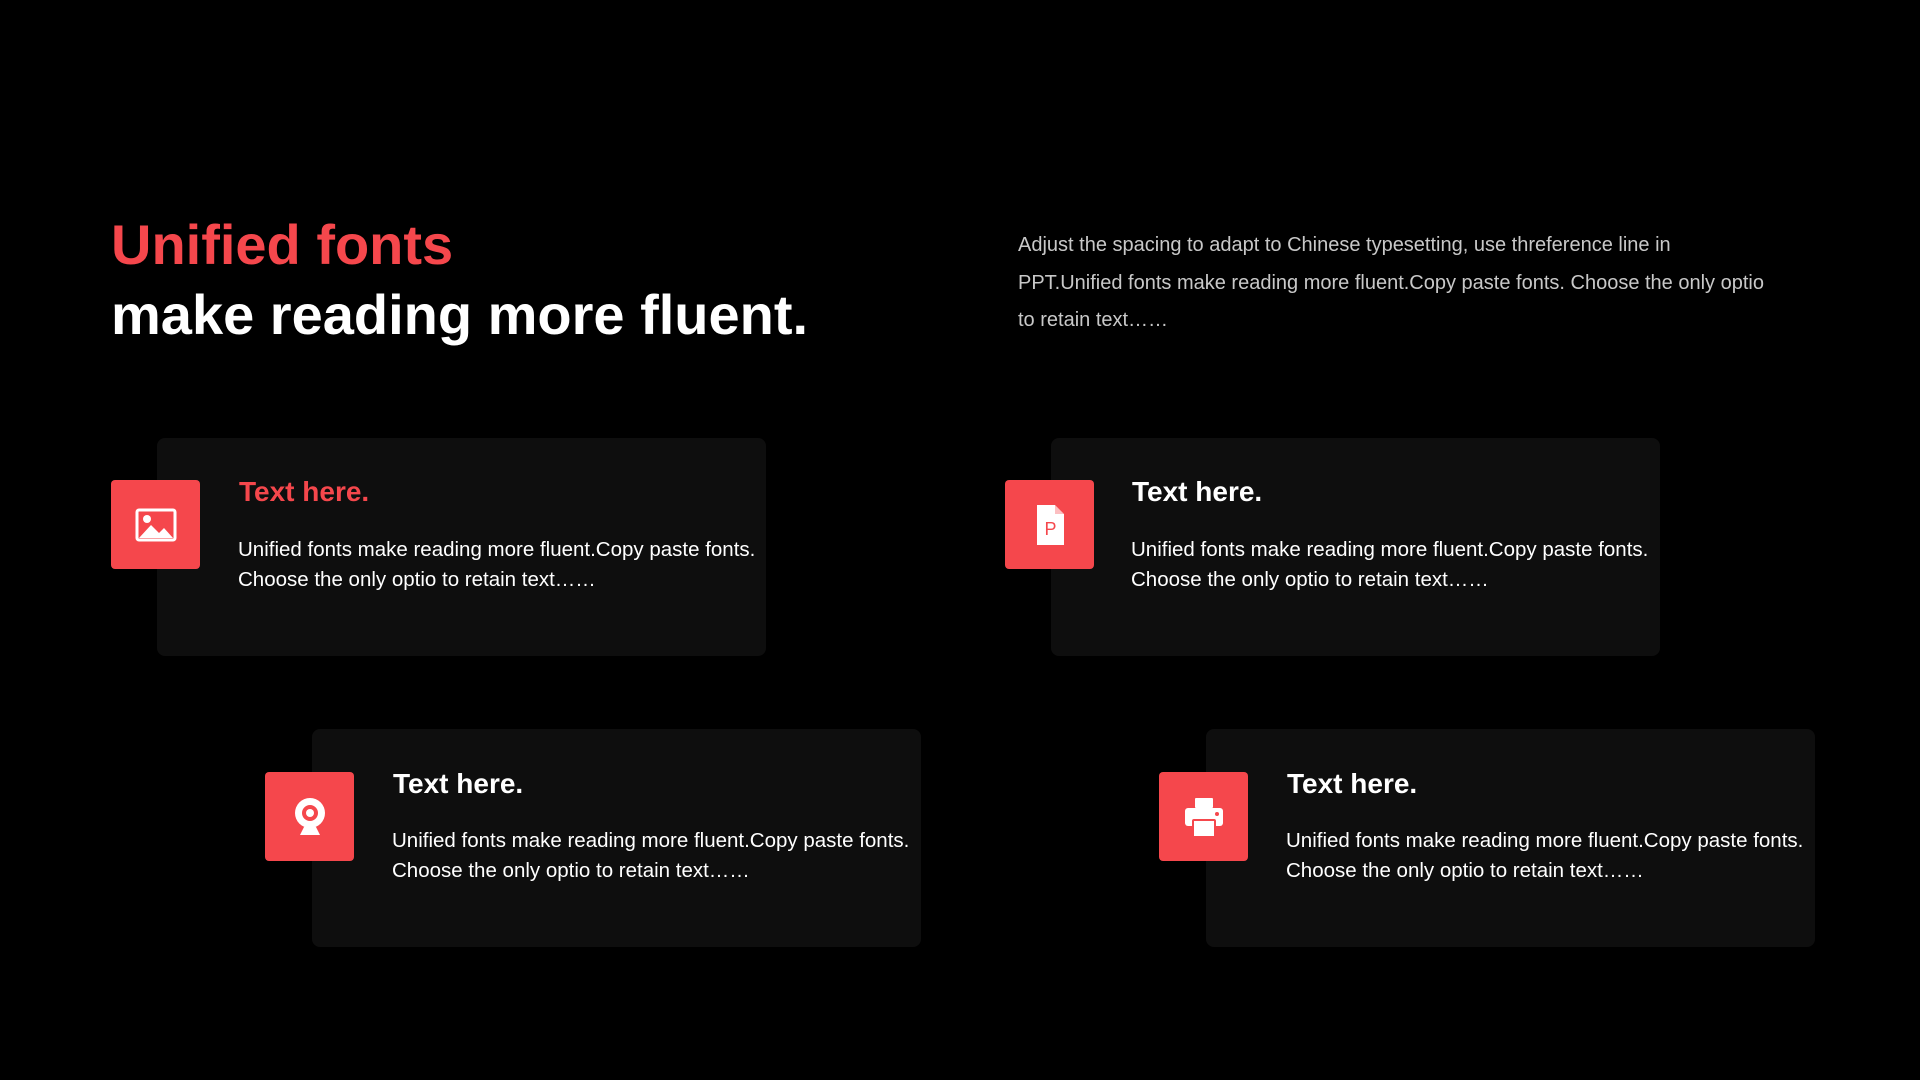 This screenshot has width=1920, height=1080. Describe the element at coordinates (460, 314) in the screenshot. I see `headline-main-line: make reading more fluent.` at that location.